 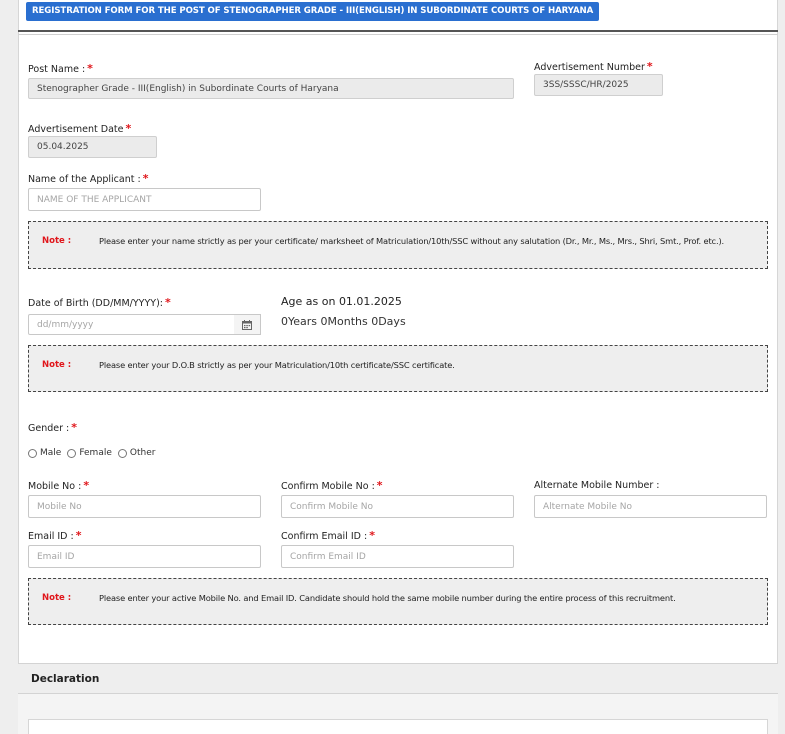 What do you see at coordinates (781, 367) in the screenshot?
I see `right-scroll-gutter` at bounding box center [781, 367].